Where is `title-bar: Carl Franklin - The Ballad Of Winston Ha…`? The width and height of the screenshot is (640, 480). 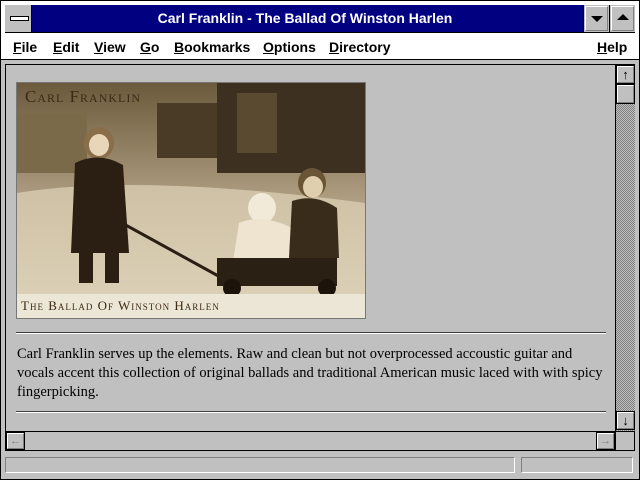
title-bar: Carl Franklin - The Ballad Of Winston Ha… is located at coordinates (320, 18).